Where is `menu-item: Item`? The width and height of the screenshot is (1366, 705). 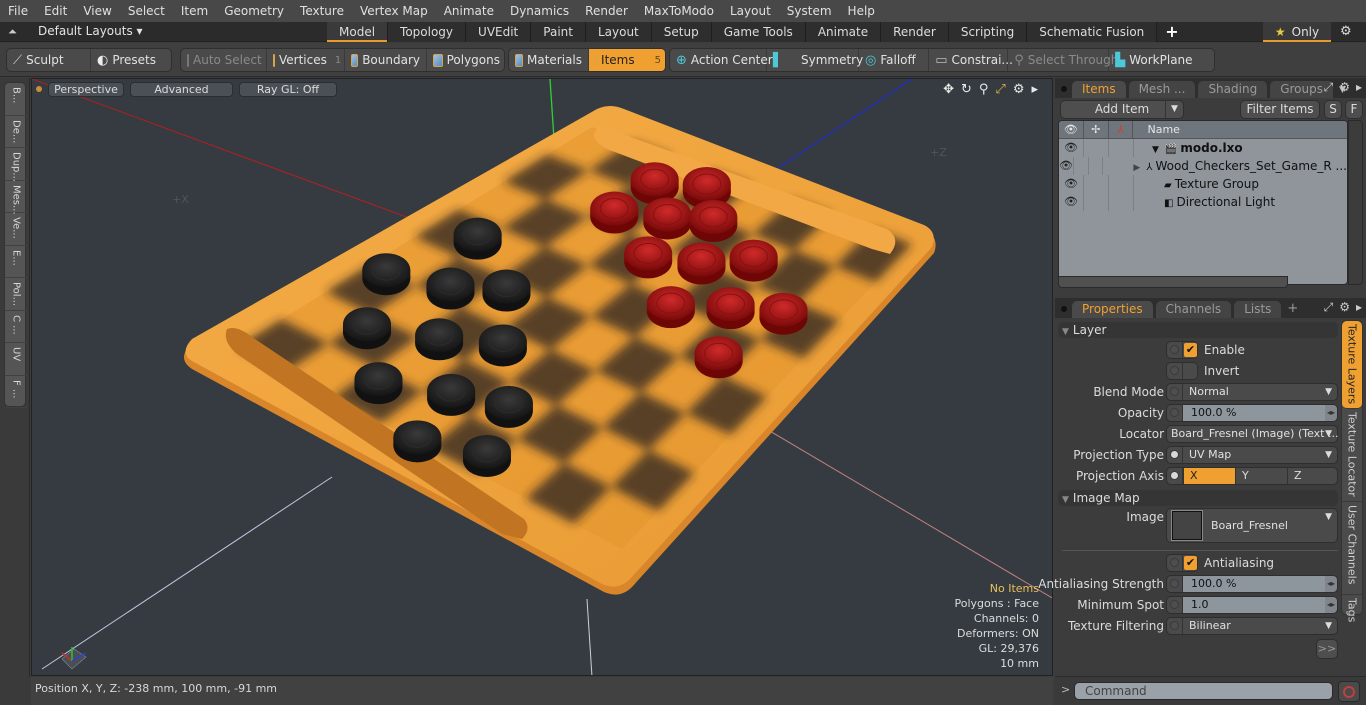
menu-item: Item is located at coordinates (194, 11).